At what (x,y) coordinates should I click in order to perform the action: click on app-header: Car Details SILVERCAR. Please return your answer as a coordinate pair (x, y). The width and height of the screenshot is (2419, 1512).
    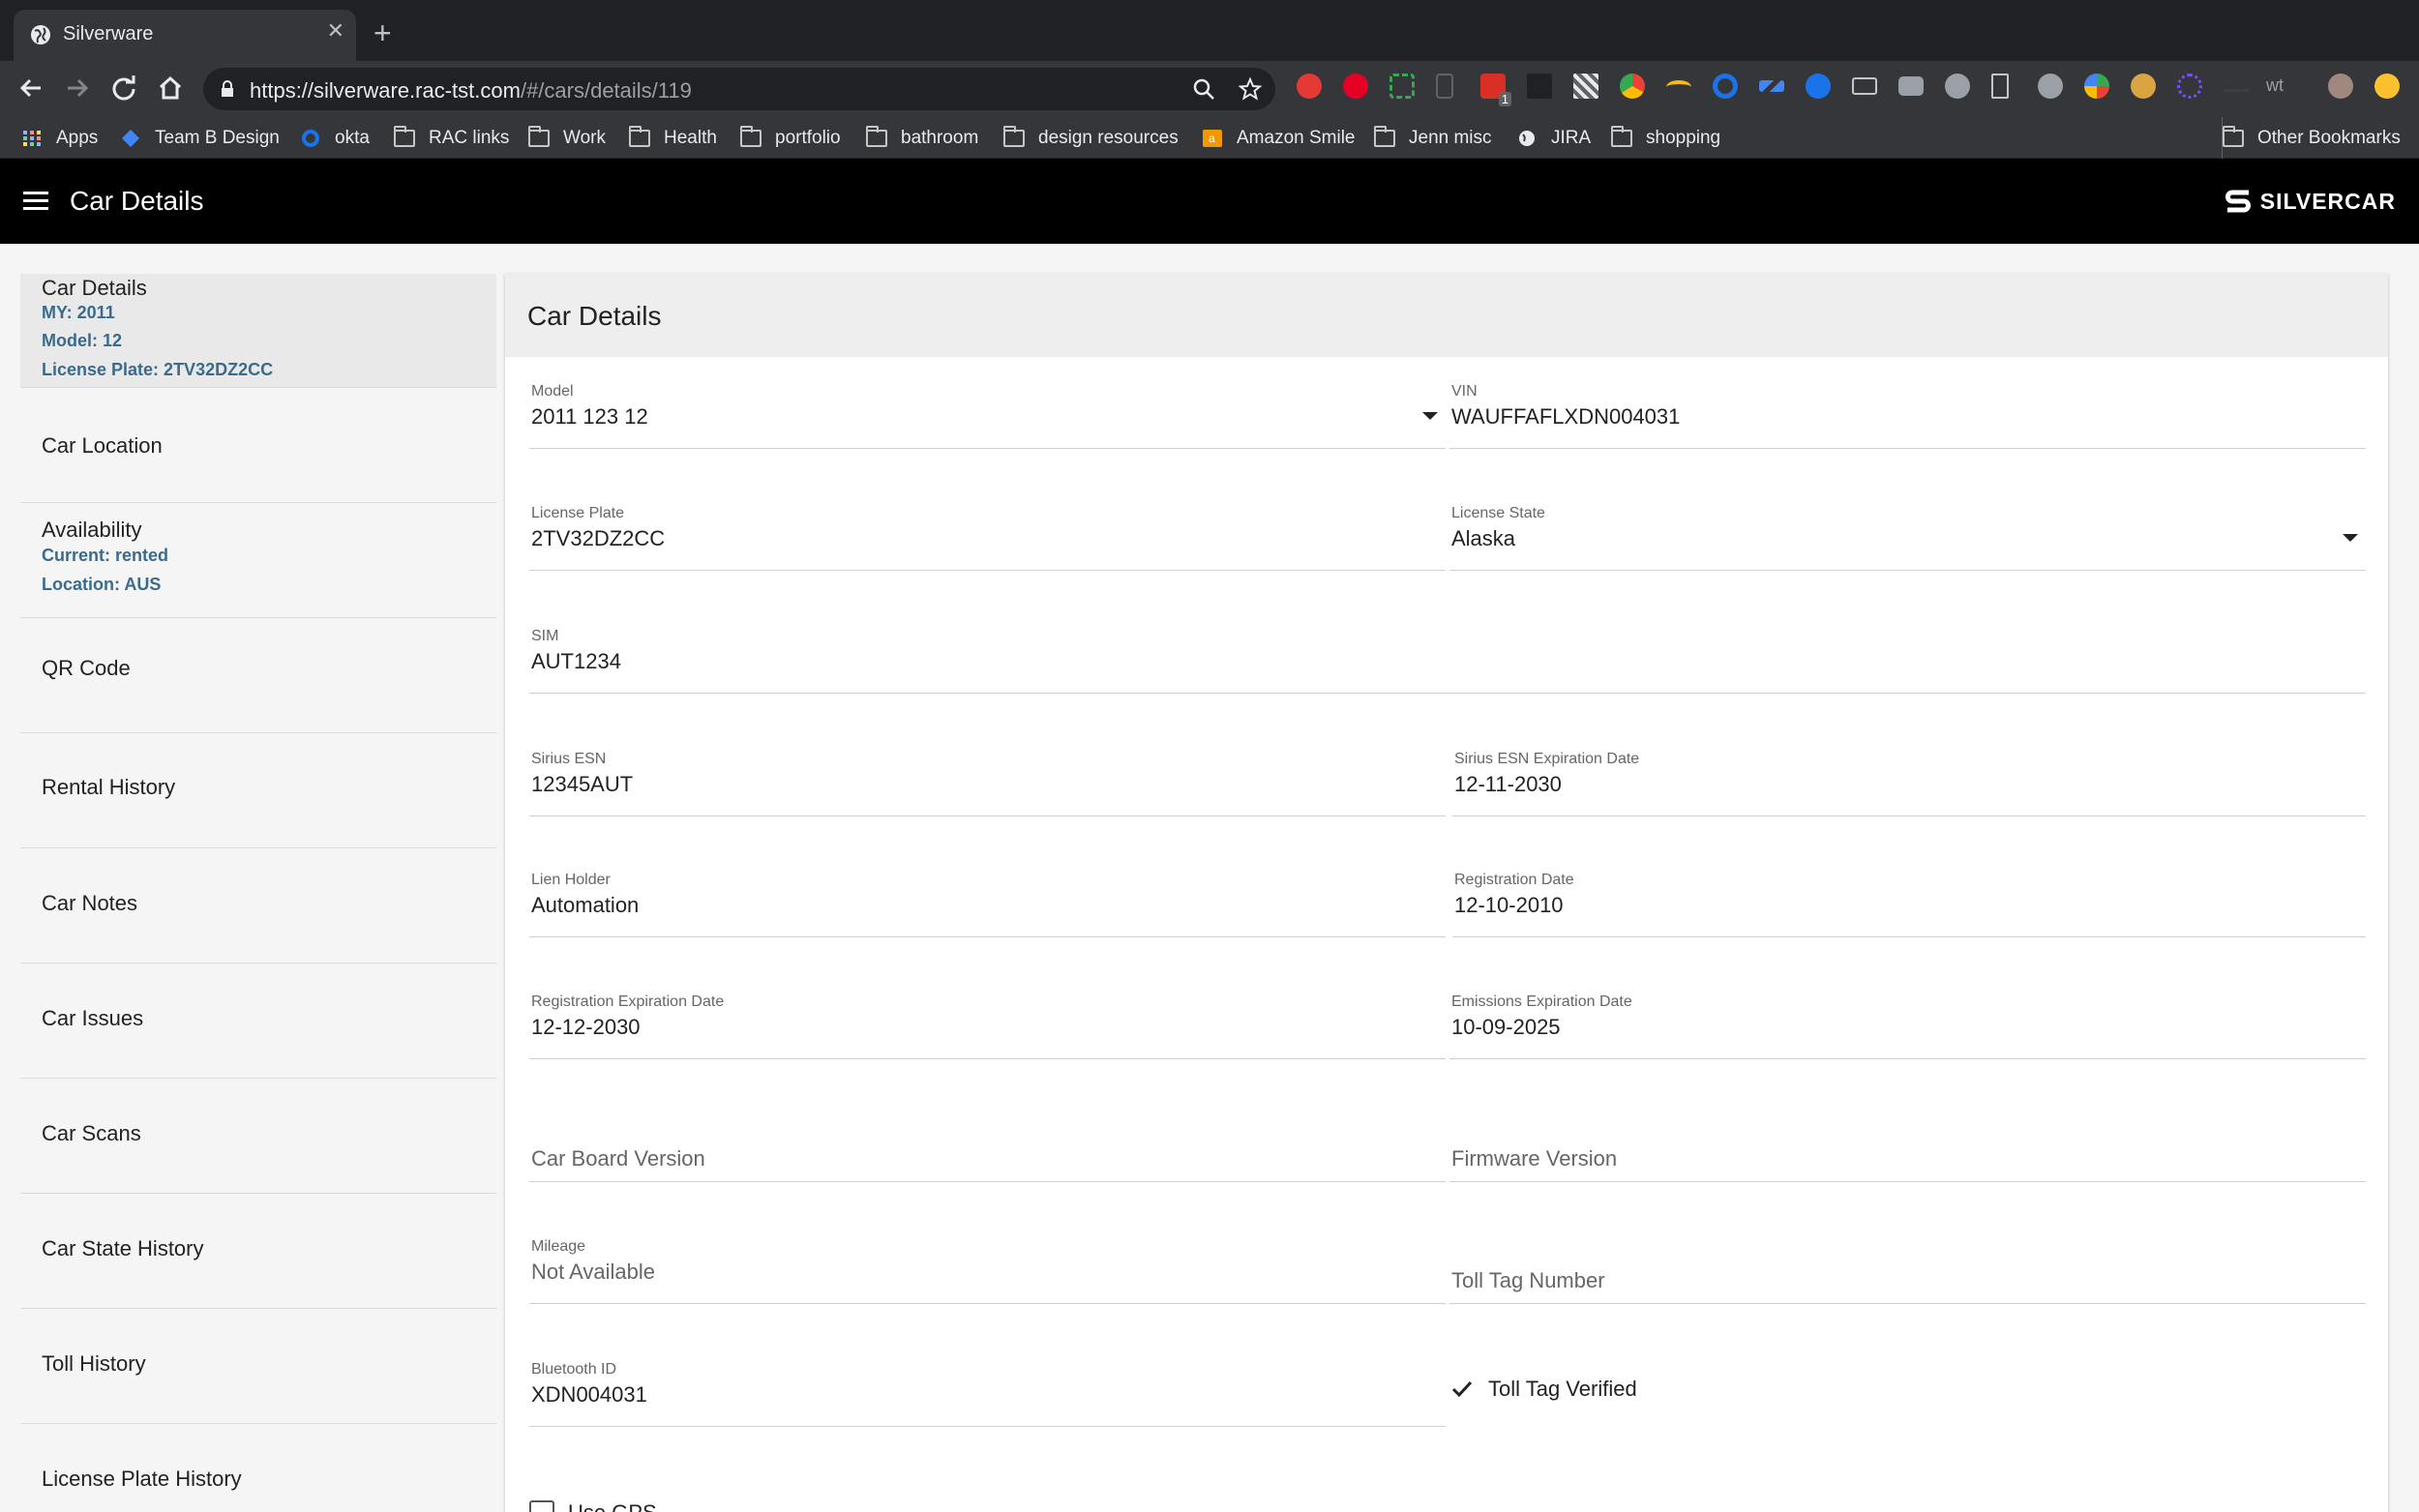
    Looking at the image, I should click on (1209, 202).